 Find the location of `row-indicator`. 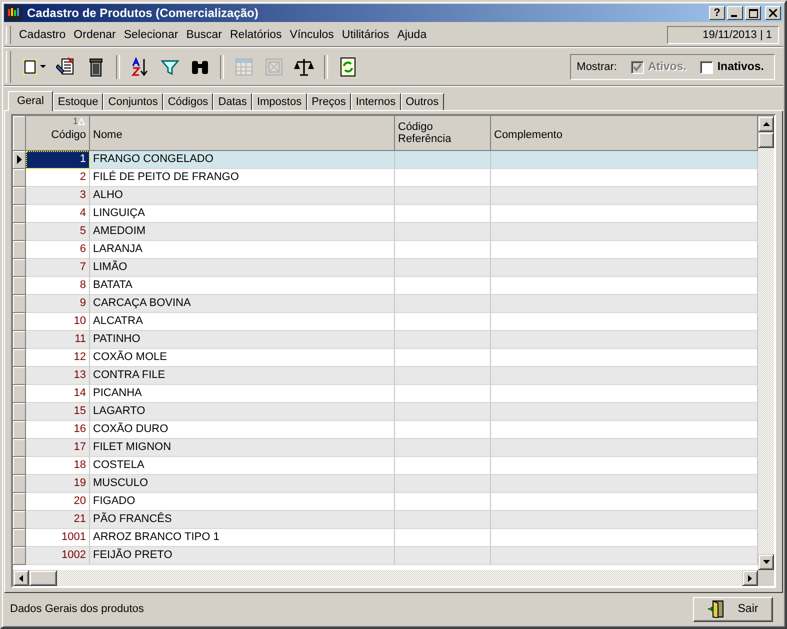

row-indicator is located at coordinates (19, 160).